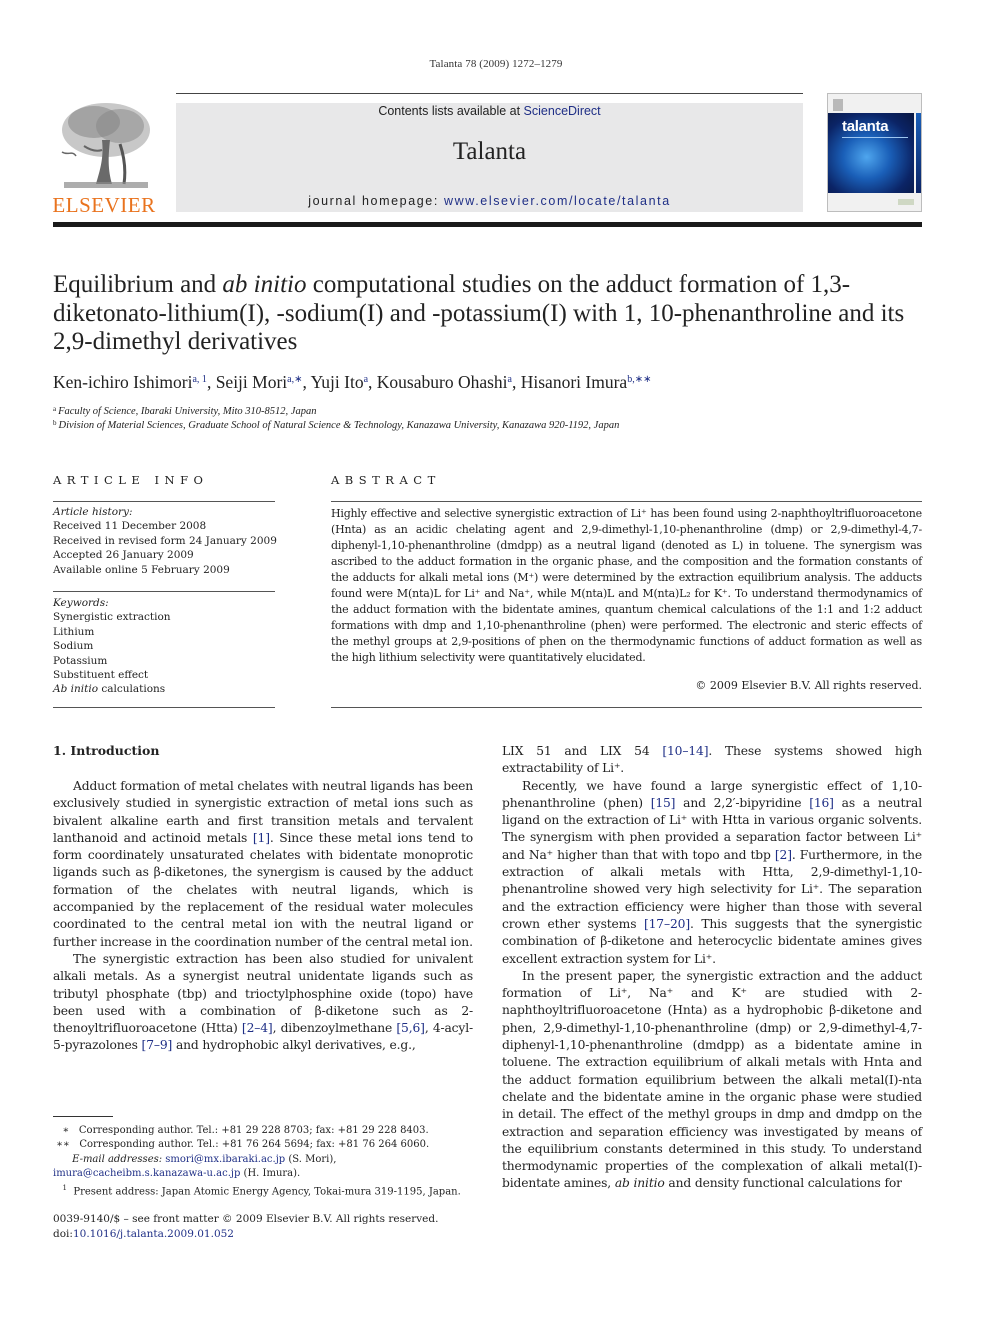 This screenshot has height=1323, width=992. What do you see at coordinates (164, 707) in the screenshot?
I see `article-info-bottom-rule` at bounding box center [164, 707].